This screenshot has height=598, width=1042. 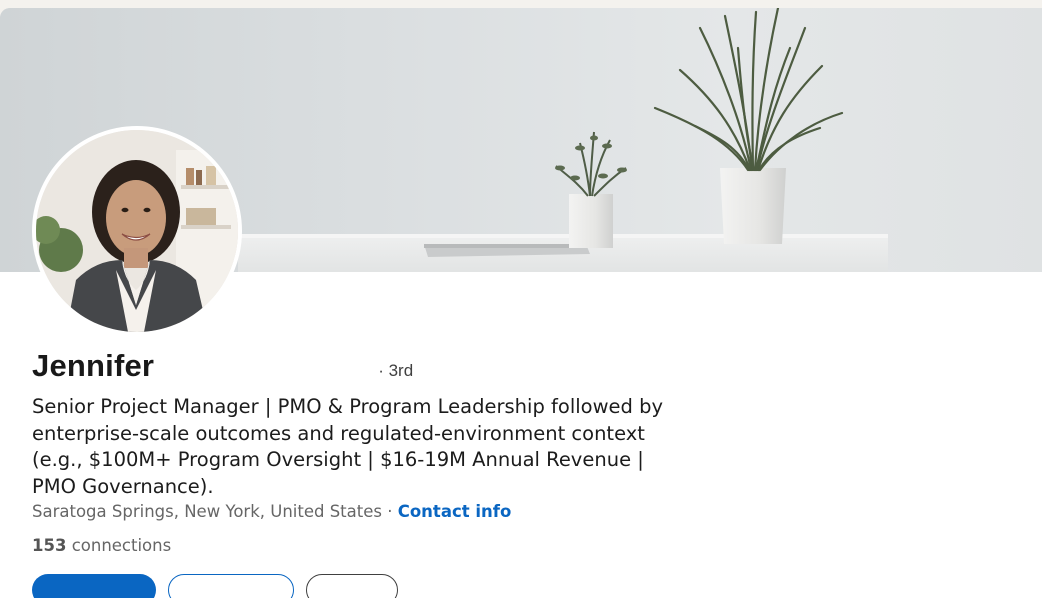 I want to click on profile-name-row: Jennifer · 3rd, so click(x=222, y=368).